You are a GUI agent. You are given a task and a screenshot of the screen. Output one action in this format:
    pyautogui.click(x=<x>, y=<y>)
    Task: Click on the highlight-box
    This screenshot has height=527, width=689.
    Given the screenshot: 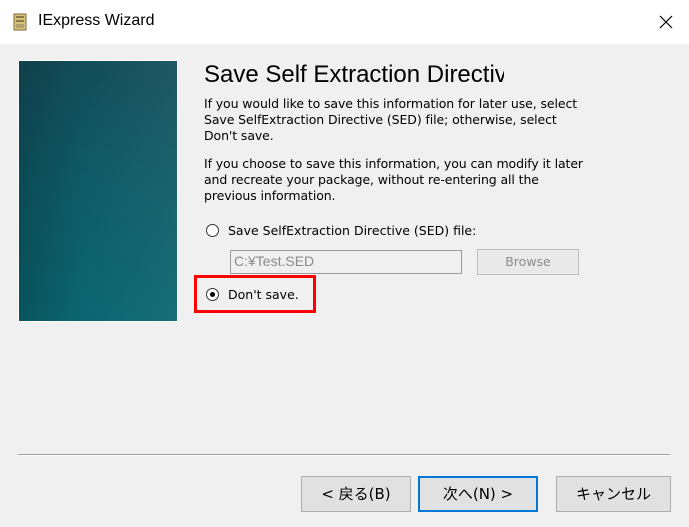 What is the action you would take?
    pyautogui.click(x=255, y=294)
    